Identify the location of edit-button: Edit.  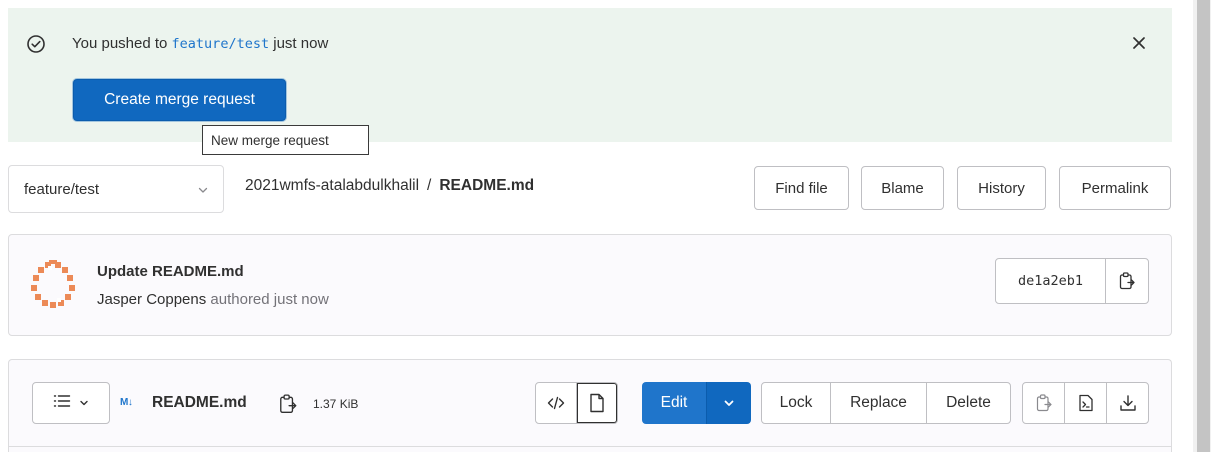
(674, 403).